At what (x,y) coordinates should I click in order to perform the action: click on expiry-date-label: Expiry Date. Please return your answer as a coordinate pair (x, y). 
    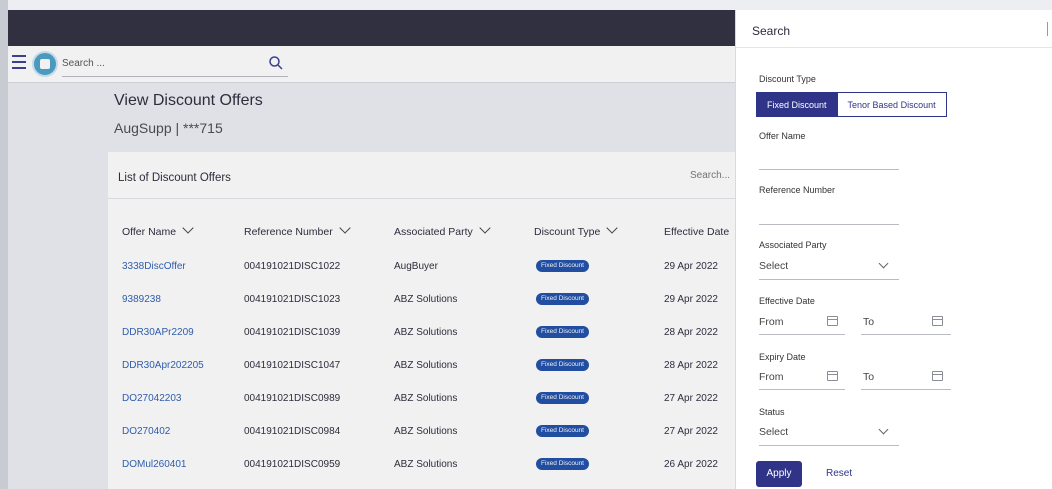
    Looking at the image, I should click on (782, 357).